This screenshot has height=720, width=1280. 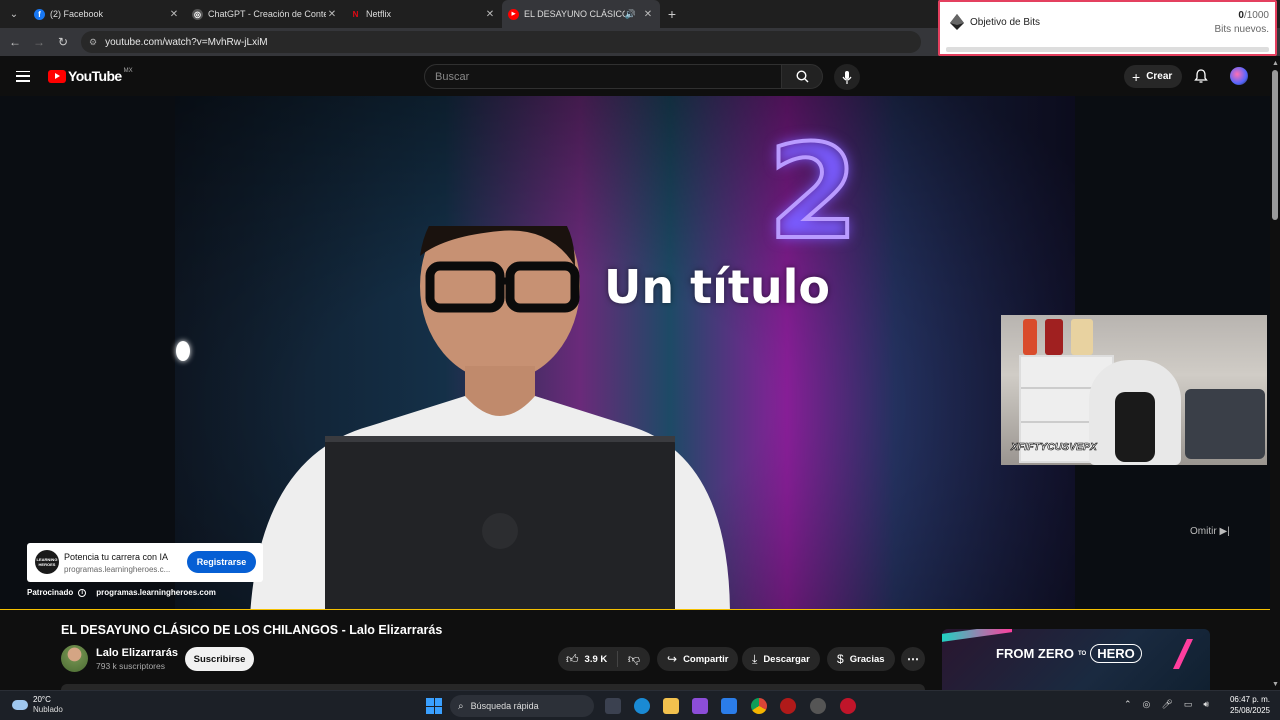 I want to click on tab-chatgpt: ◎ ChatGPT - Creación de Conten ✕, so click(x=265, y=14).